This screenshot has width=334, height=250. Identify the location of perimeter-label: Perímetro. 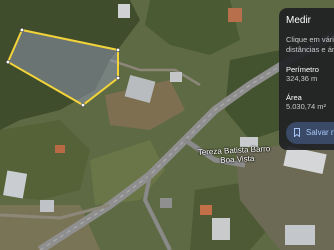
(302, 69).